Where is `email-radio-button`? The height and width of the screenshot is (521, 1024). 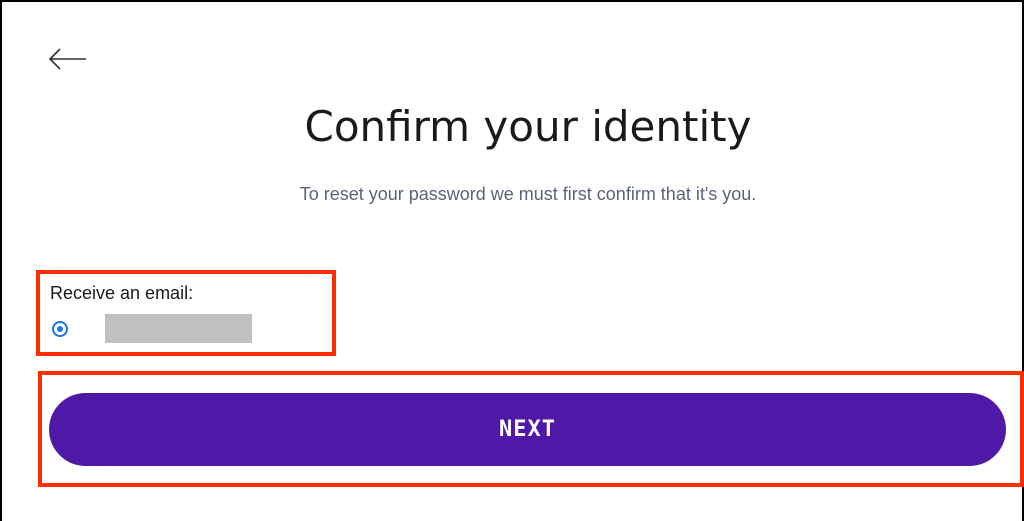
email-radio-button is located at coordinates (60, 329).